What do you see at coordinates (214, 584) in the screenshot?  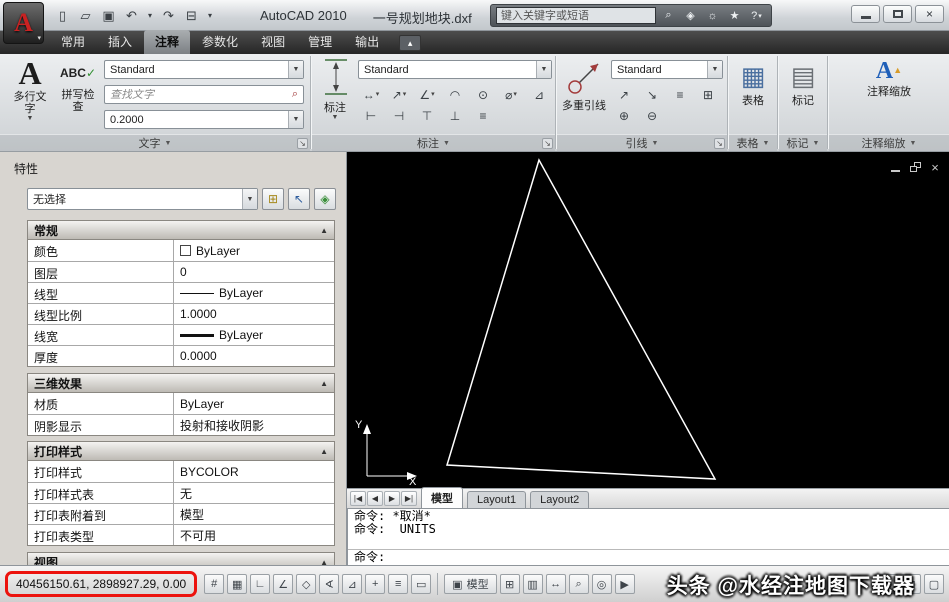 I see `snap-mode-toggle: #` at bounding box center [214, 584].